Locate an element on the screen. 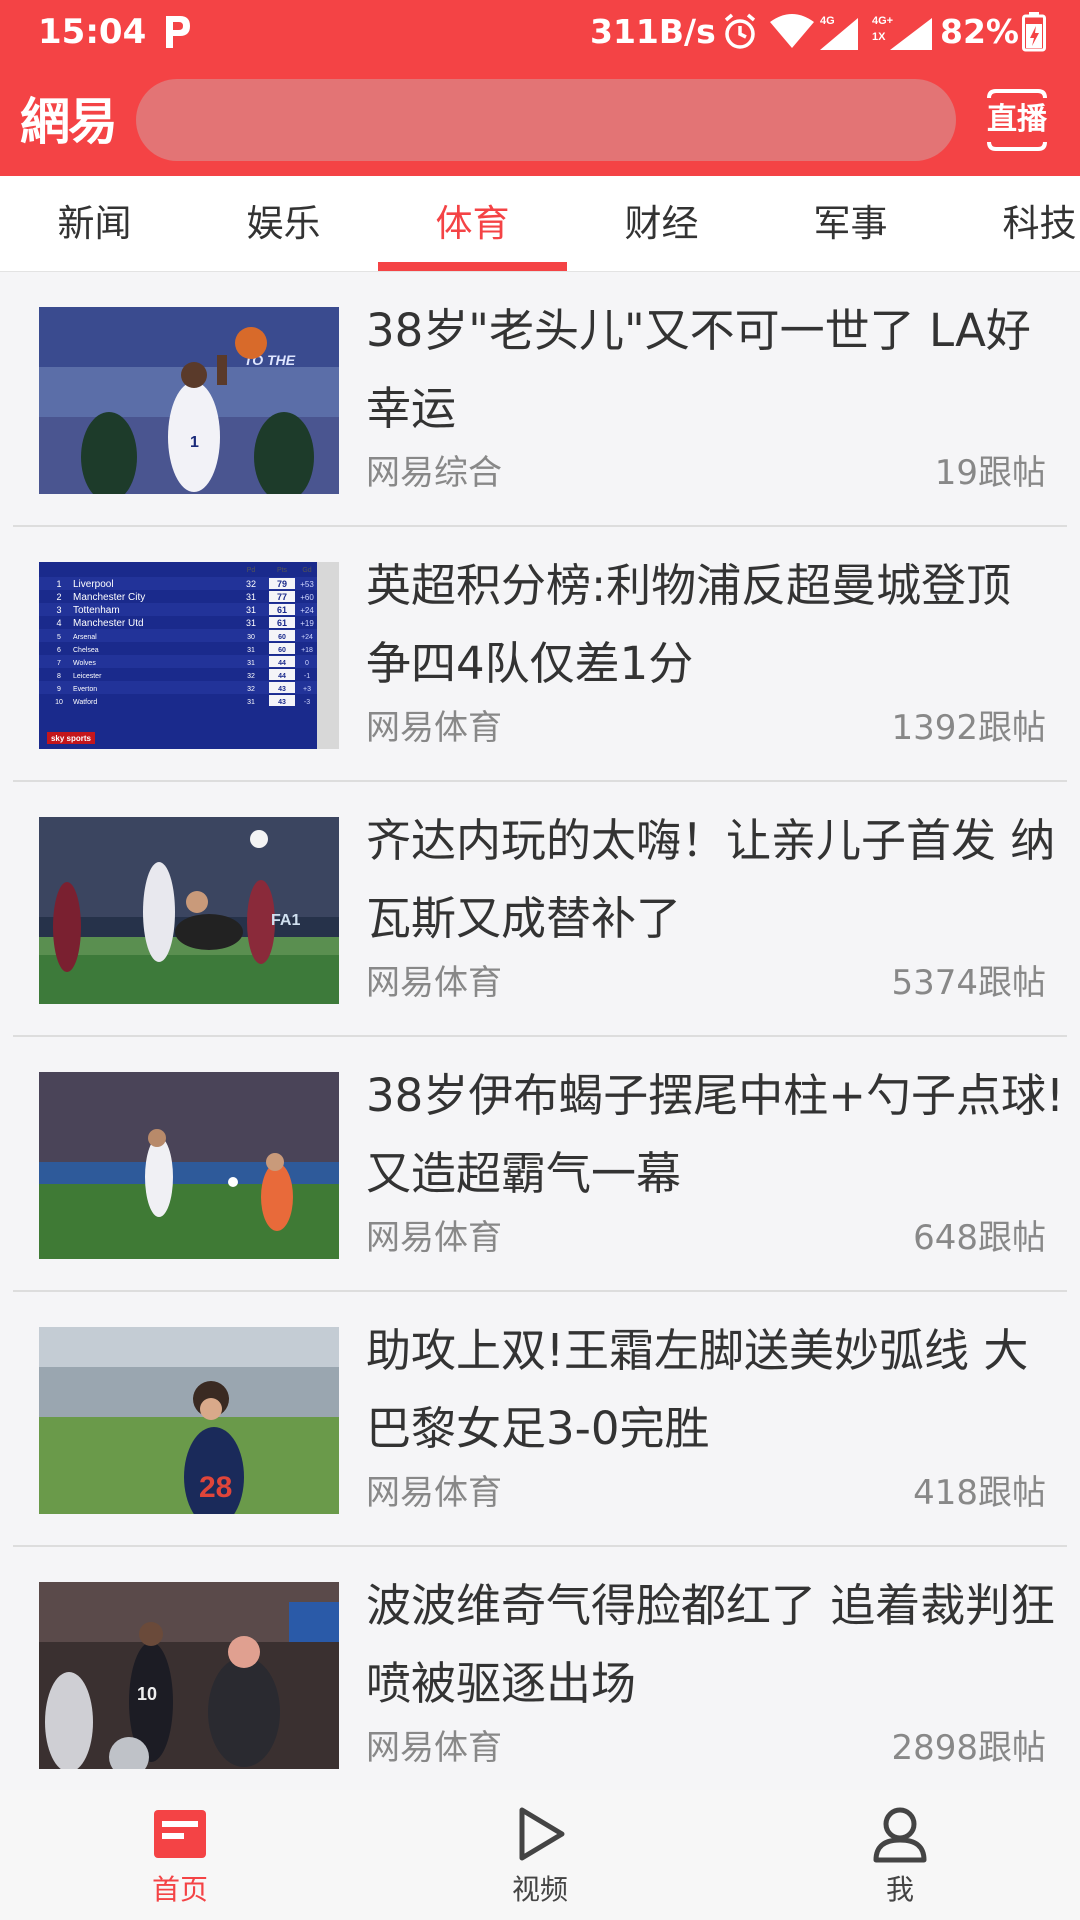 This screenshot has height=1920, width=1080. news-thumbnail-basketball-coach: 10 is located at coordinates (189, 1675).